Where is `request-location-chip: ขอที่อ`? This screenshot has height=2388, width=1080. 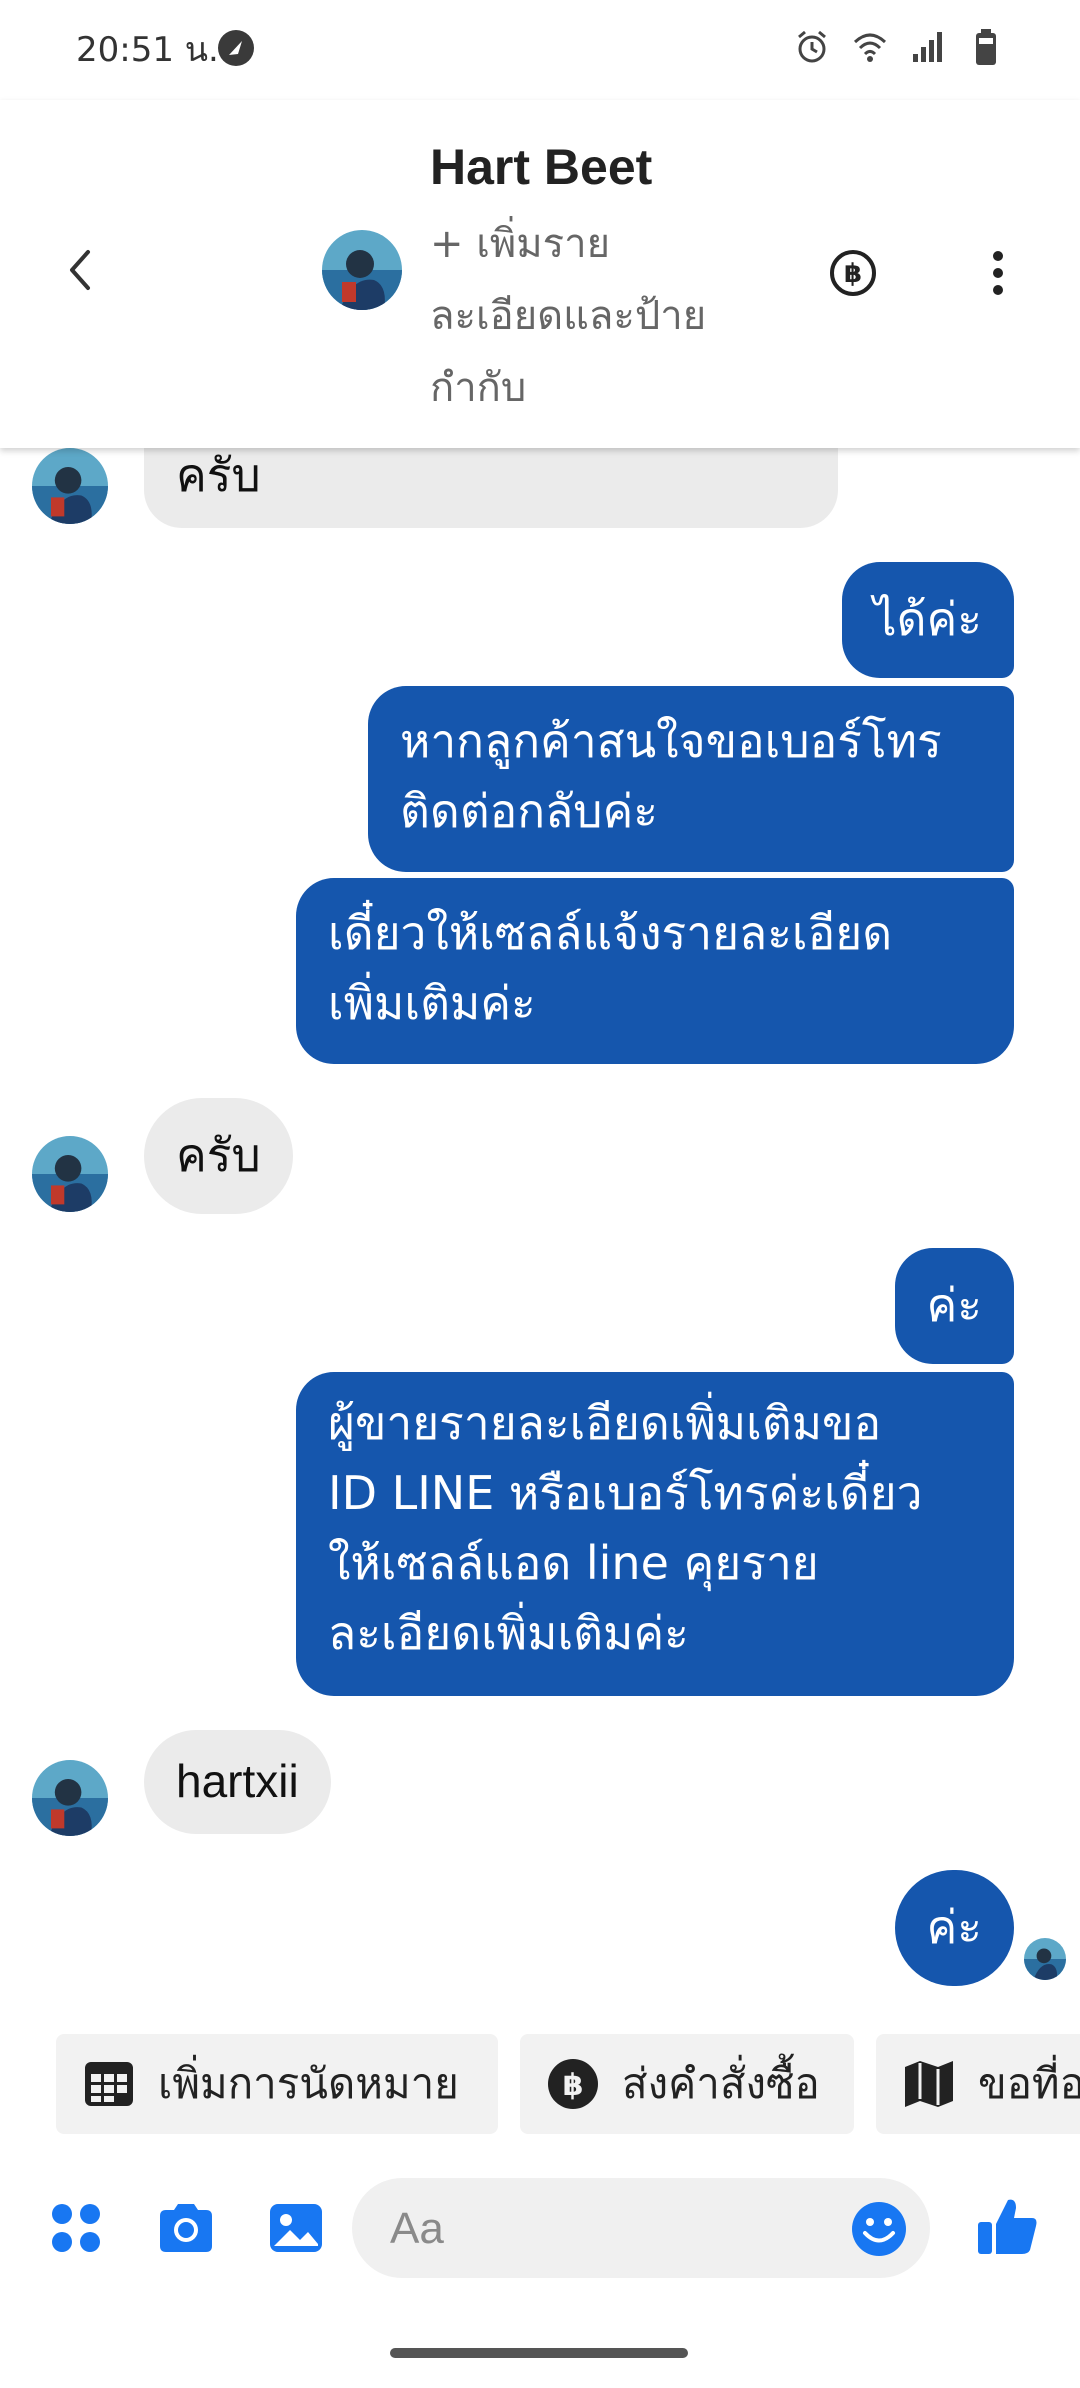
request-location-chip: ขอที่อ is located at coordinates (978, 2084).